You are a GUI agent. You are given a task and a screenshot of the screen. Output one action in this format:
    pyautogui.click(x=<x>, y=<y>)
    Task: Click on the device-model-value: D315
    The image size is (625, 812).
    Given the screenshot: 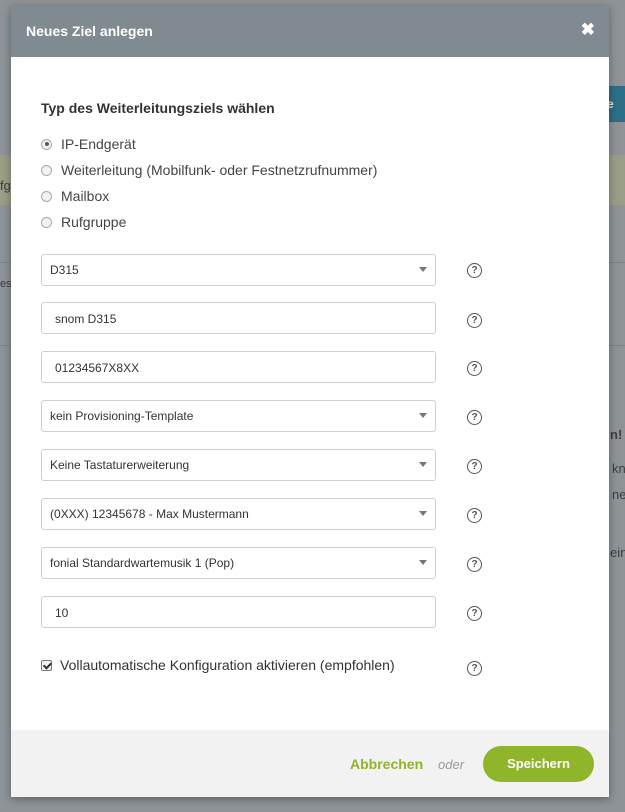 What is the action you would take?
    pyautogui.click(x=64, y=270)
    